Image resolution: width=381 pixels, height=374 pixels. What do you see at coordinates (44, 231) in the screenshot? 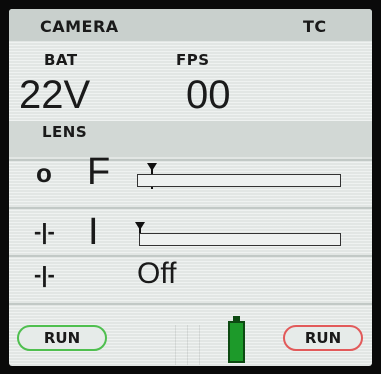
I see `iris-icon: -|-` at bounding box center [44, 231].